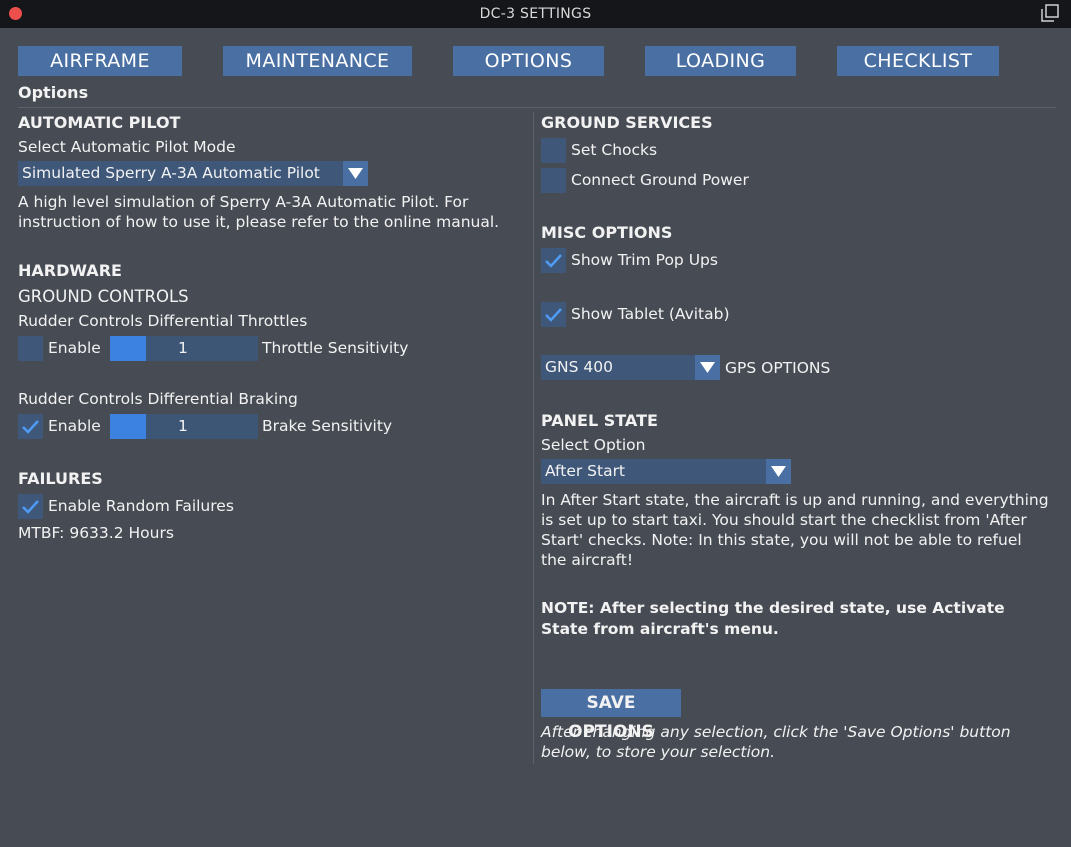  What do you see at coordinates (720, 61) in the screenshot?
I see `tab-loading: LOADING` at bounding box center [720, 61].